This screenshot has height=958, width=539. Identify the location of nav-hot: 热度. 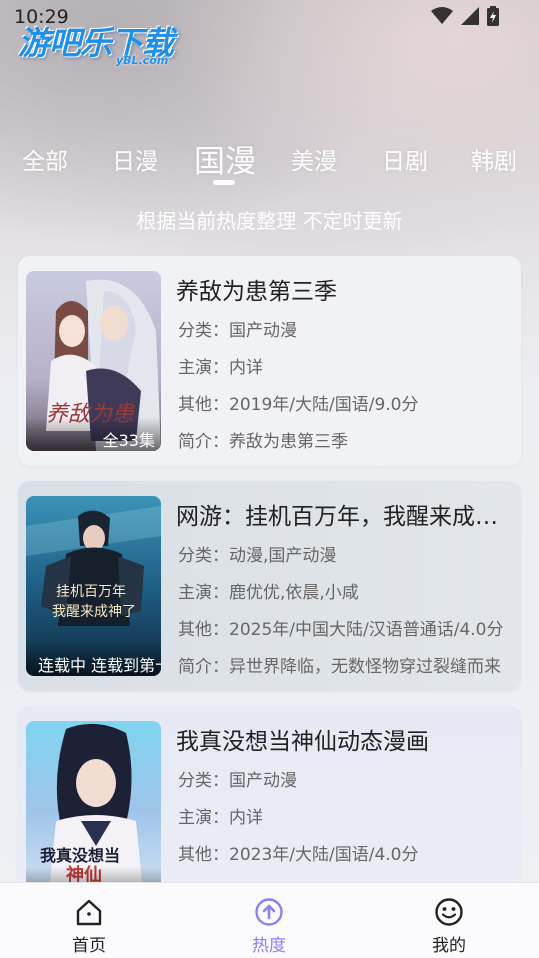
(269, 926).